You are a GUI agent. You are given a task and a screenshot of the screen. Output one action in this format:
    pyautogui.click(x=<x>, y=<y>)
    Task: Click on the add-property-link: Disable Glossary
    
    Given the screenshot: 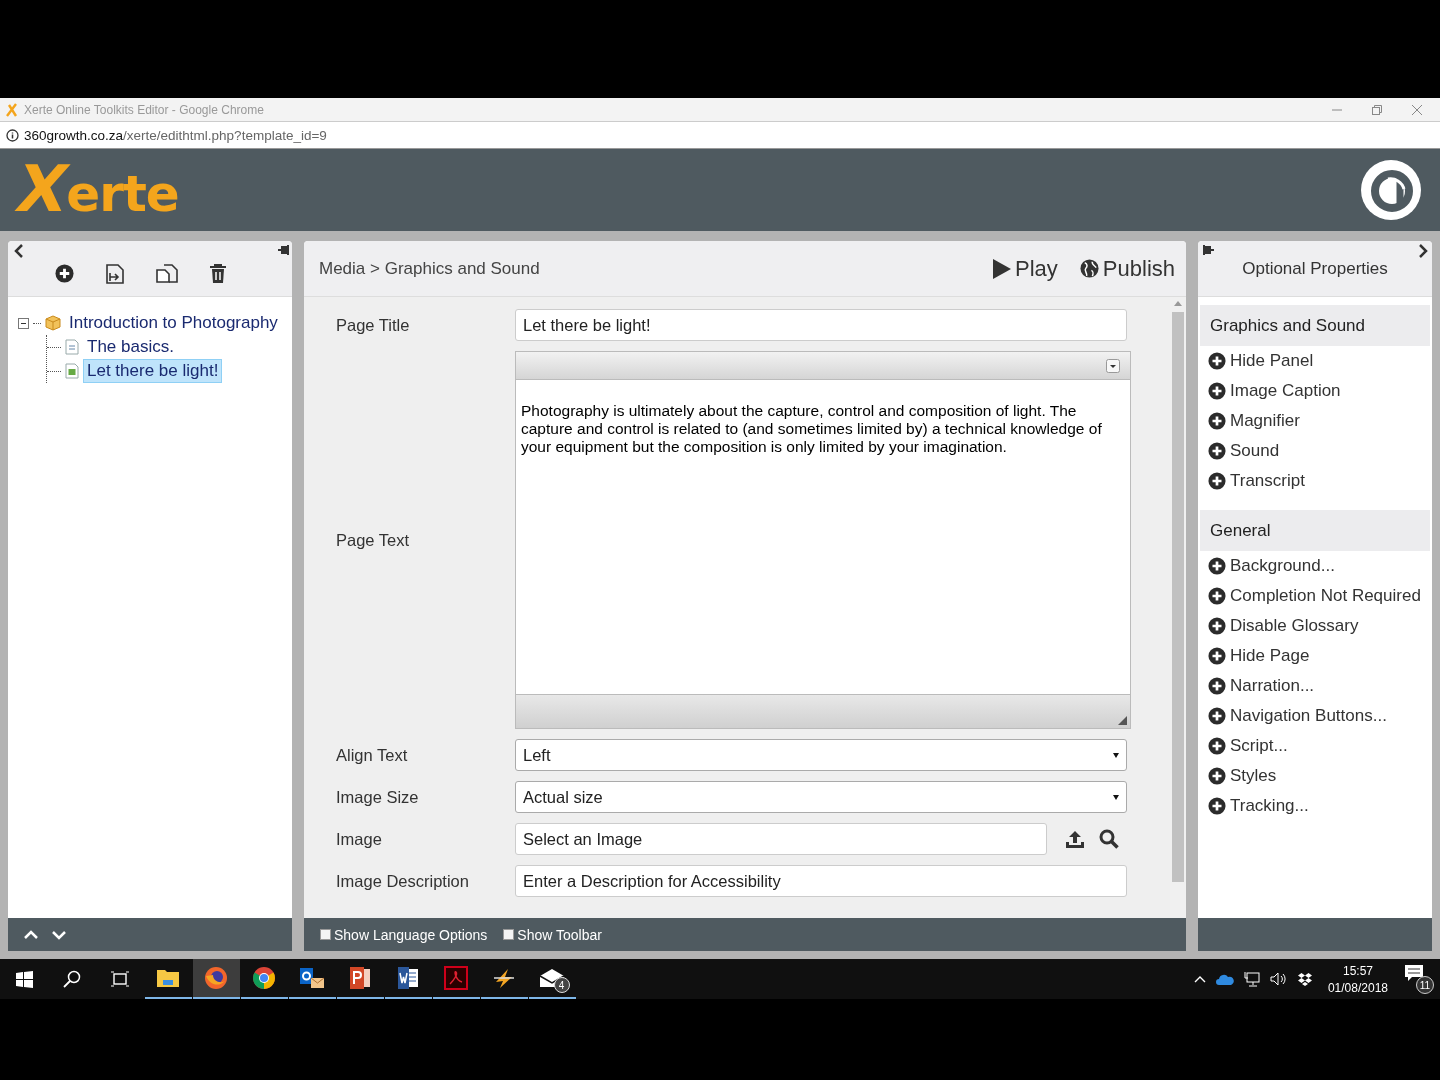 What is the action you would take?
    pyautogui.click(x=1294, y=626)
    